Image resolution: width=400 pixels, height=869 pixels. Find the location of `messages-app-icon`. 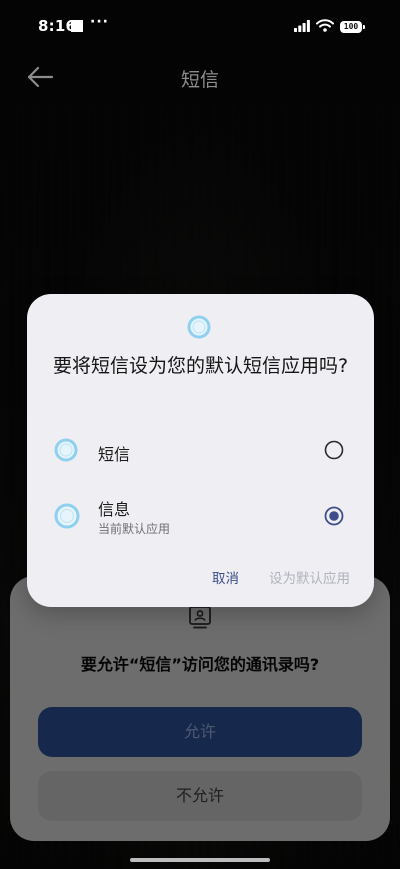

messages-app-icon is located at coordinates (67, 516).